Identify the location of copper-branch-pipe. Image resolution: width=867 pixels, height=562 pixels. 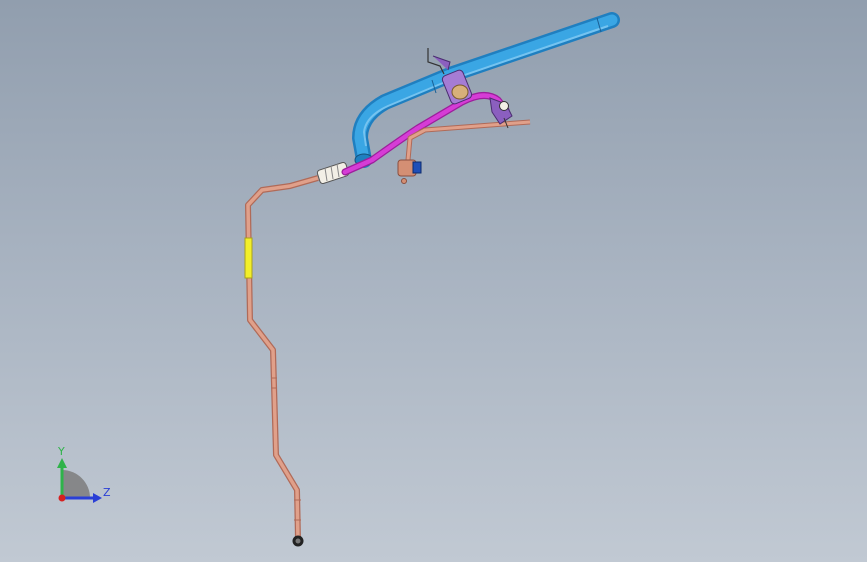
(468, 140).